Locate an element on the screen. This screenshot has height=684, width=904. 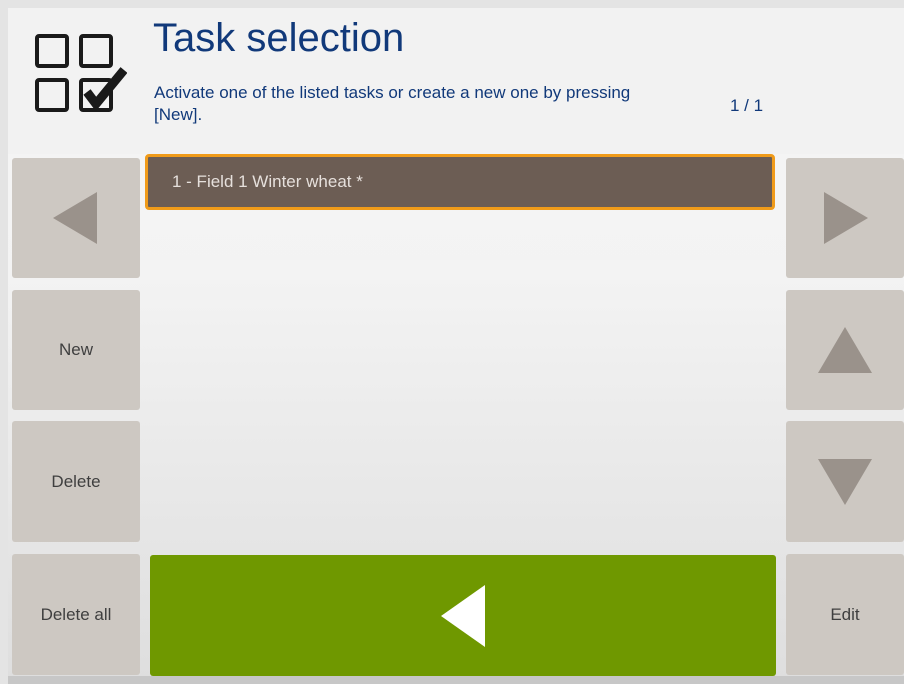
arrow-up-icon is located at coordinates (845, 350).